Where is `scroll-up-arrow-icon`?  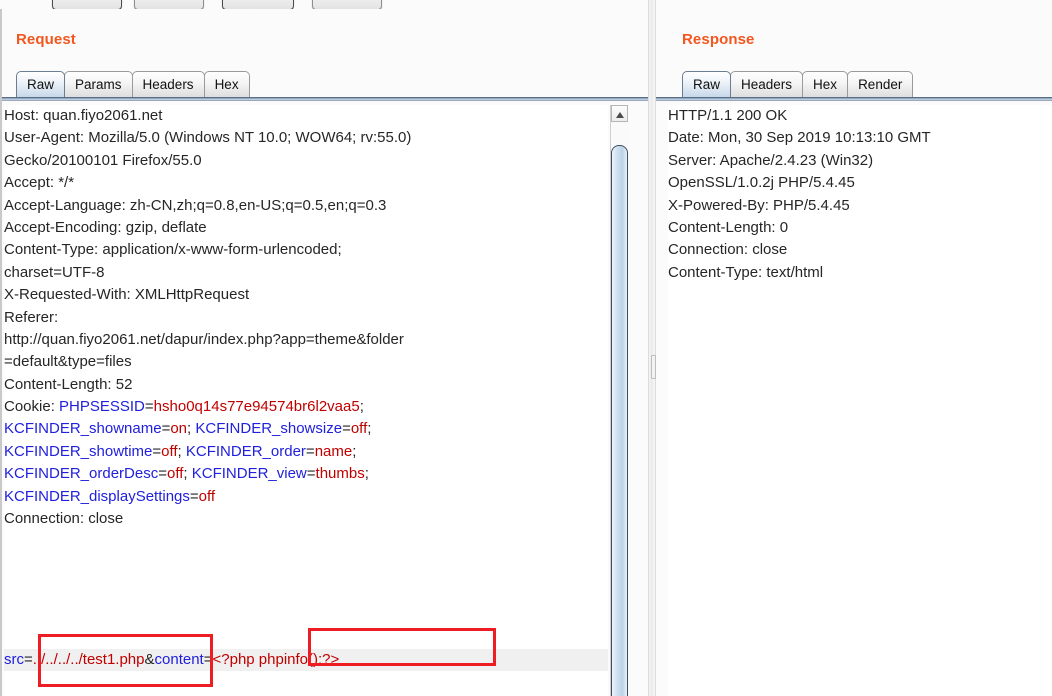 scroll-up-arrow-icon is located at coordinates (619, 113).